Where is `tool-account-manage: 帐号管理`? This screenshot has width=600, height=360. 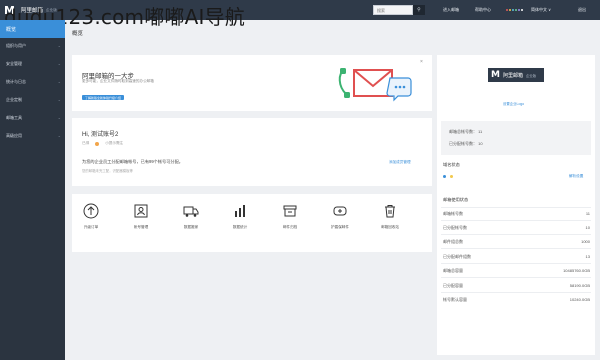
tool-account-manage: 帐号管理 is located at coordinates (141, 223).